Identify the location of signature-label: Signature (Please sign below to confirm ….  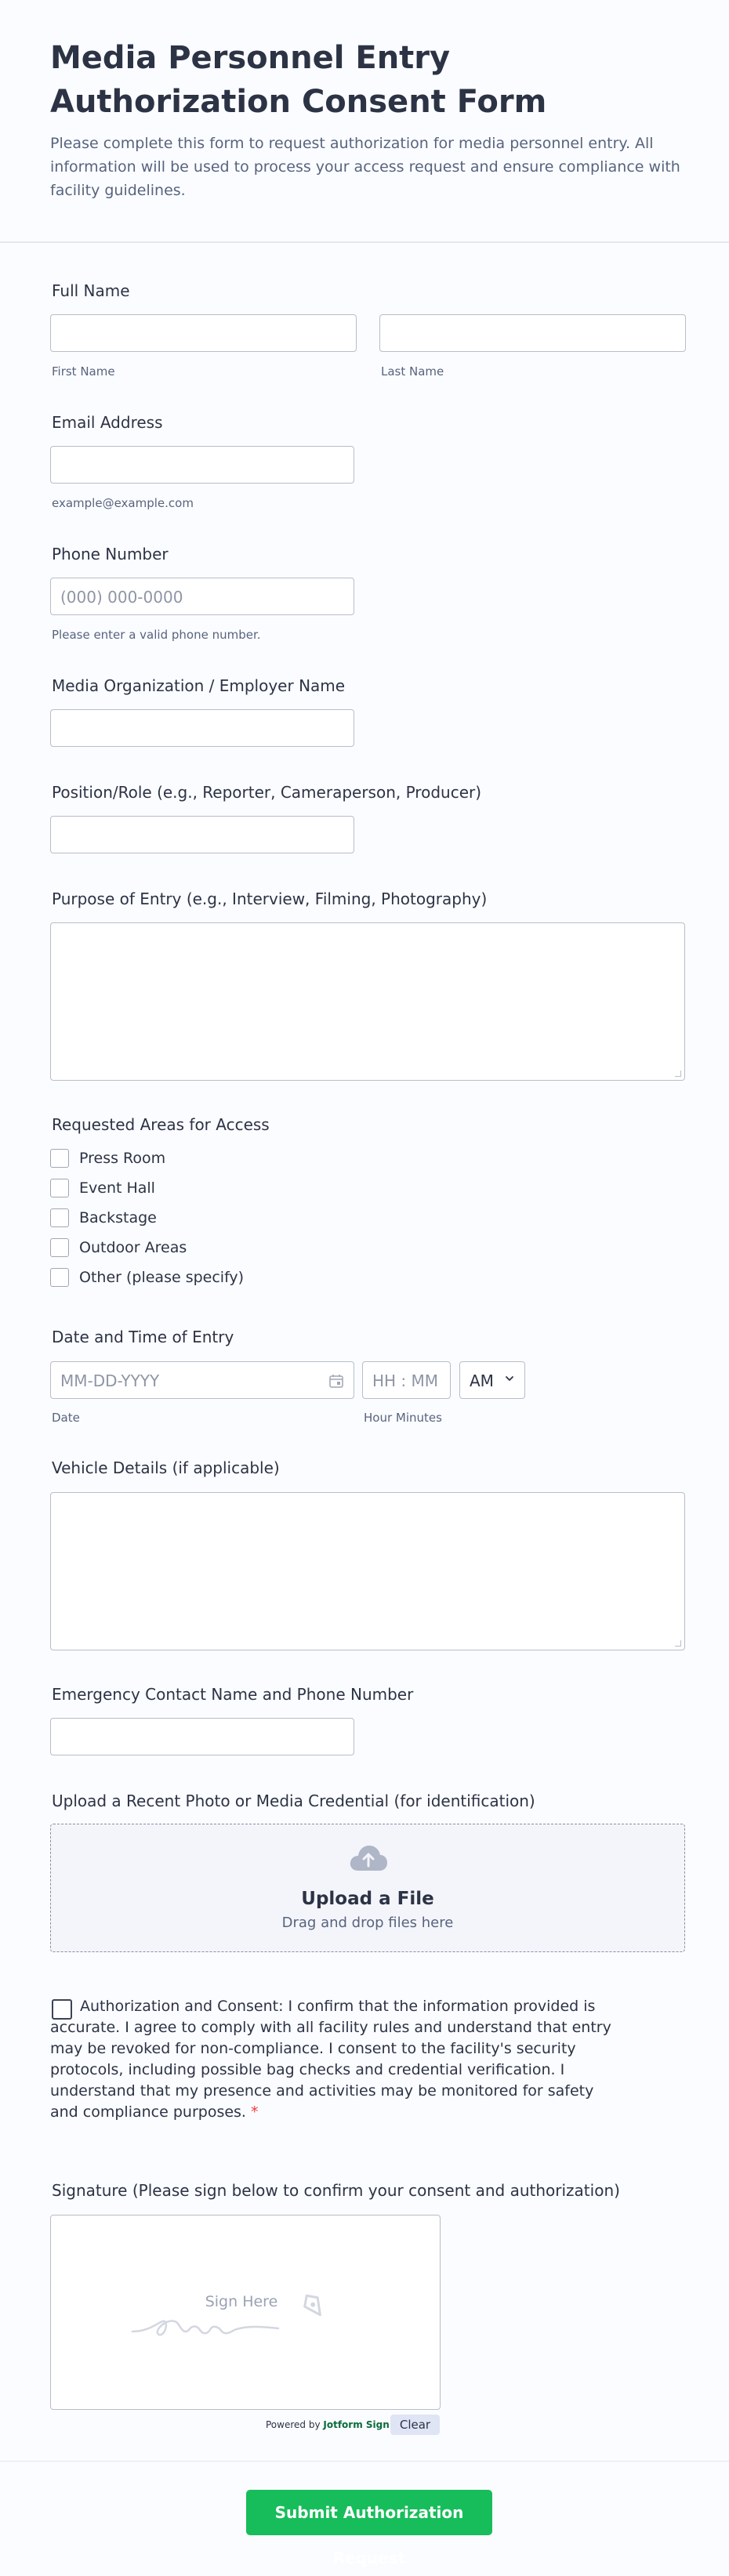
(336, 2190).